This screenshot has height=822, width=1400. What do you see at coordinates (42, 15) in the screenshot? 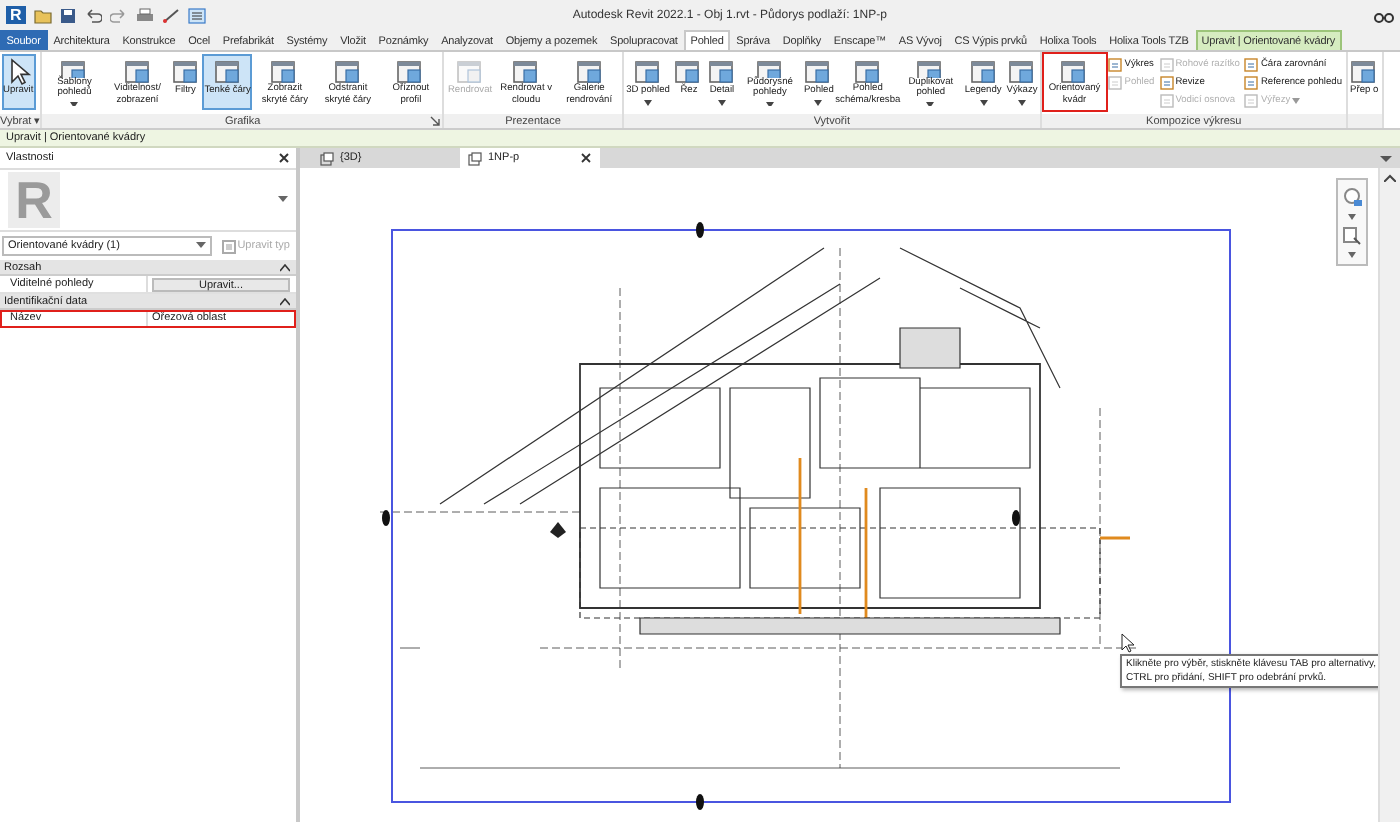
I see `folder-icon` at bounding box center [42, 15].